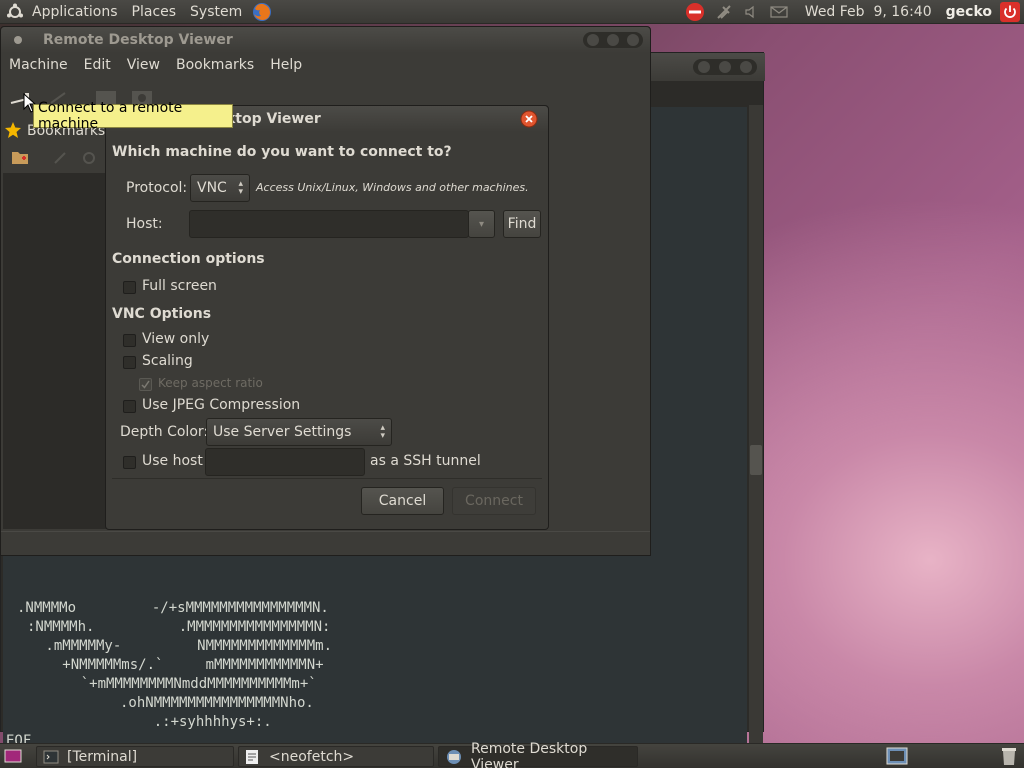 This screenshot has width=1024, height=768. What do you see at coordinates (327, 478) in the screenshot?
I see `button-separator` at bounding box center [327, 478].